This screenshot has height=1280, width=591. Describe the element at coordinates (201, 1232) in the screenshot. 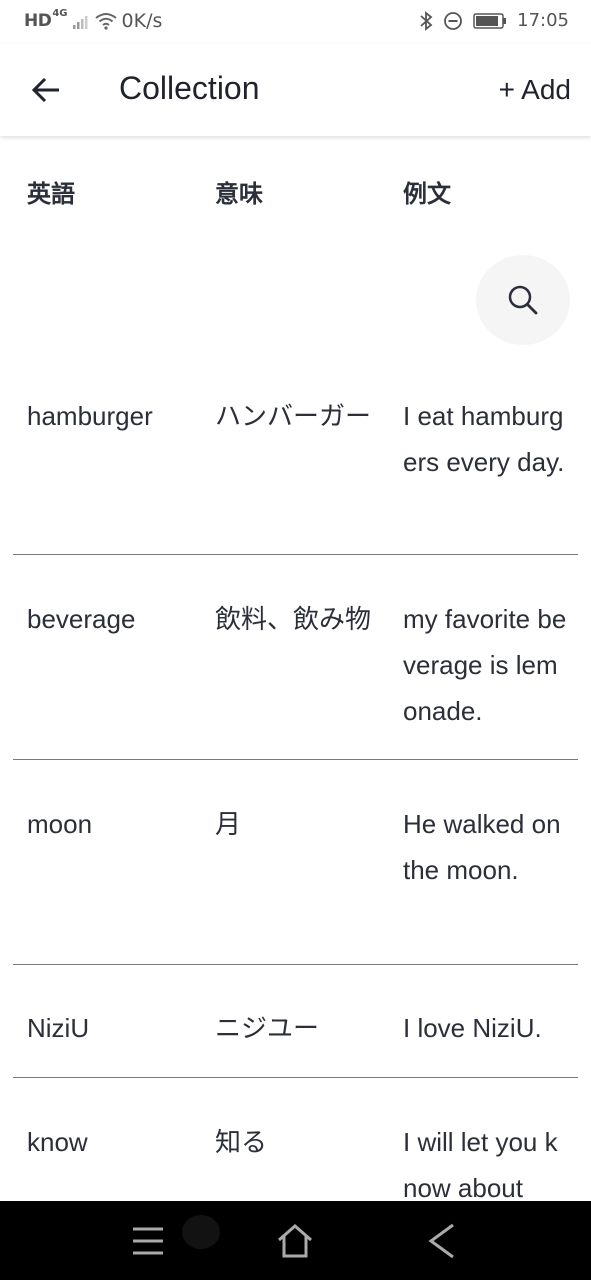

I see `floating-dot` at that location.